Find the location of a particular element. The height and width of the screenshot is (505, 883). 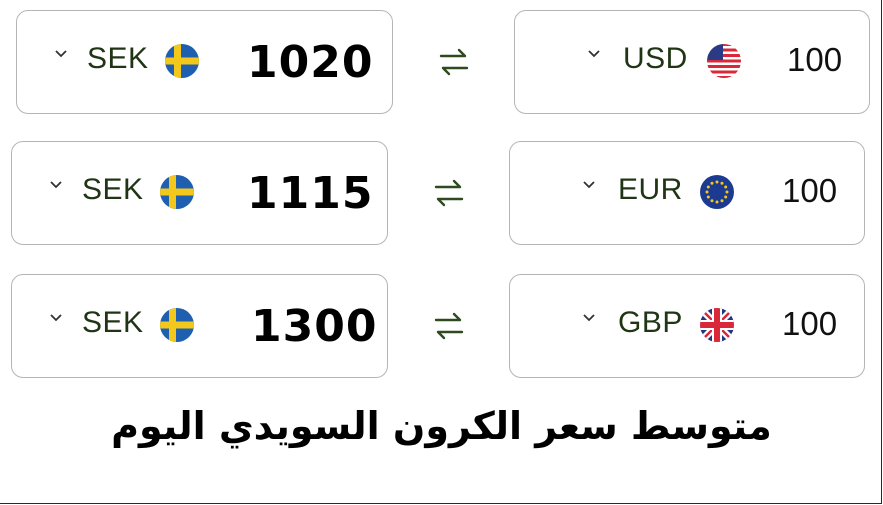

source-currency-box: EUR 100 is located at coordinates (687, 193).